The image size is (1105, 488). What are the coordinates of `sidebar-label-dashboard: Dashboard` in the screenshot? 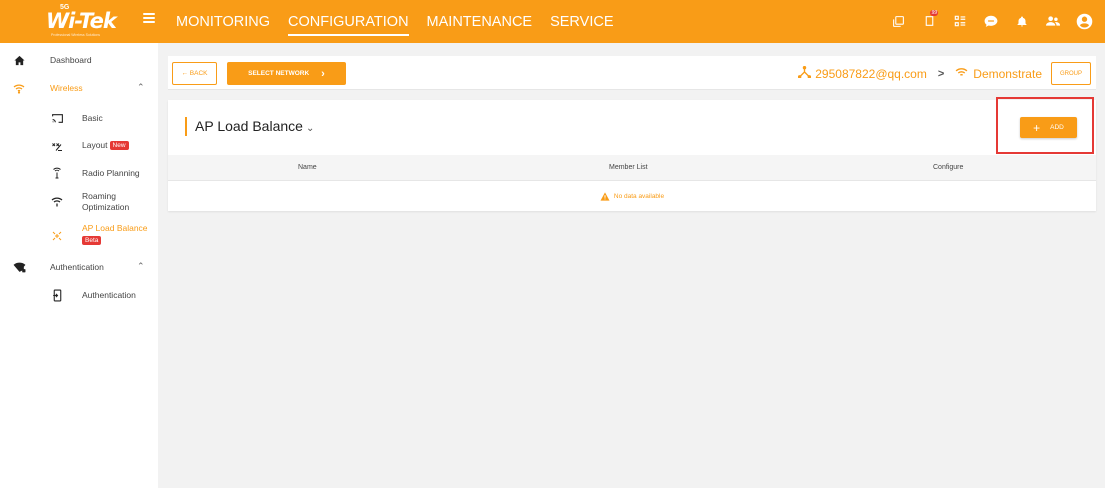 It's located at (71, 60).